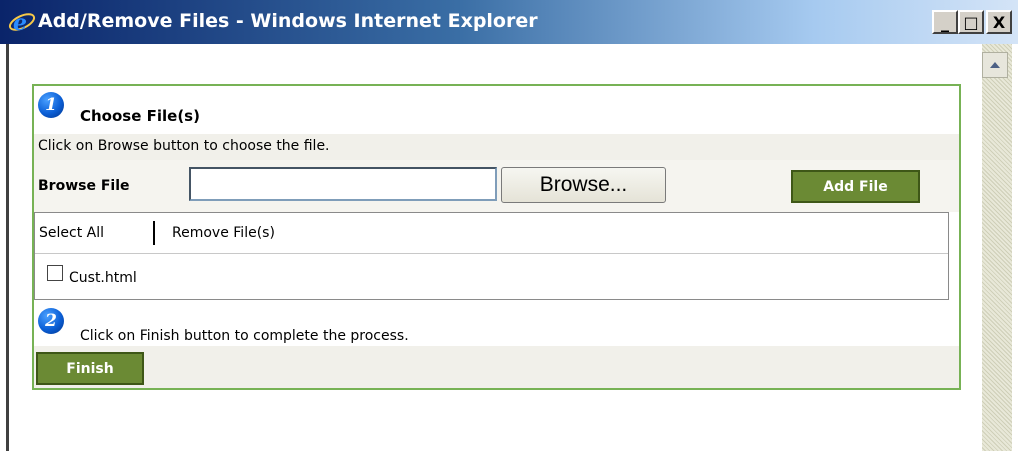  I want to click on browse-row: Browse File Browse... Add File, so click(496, 186).